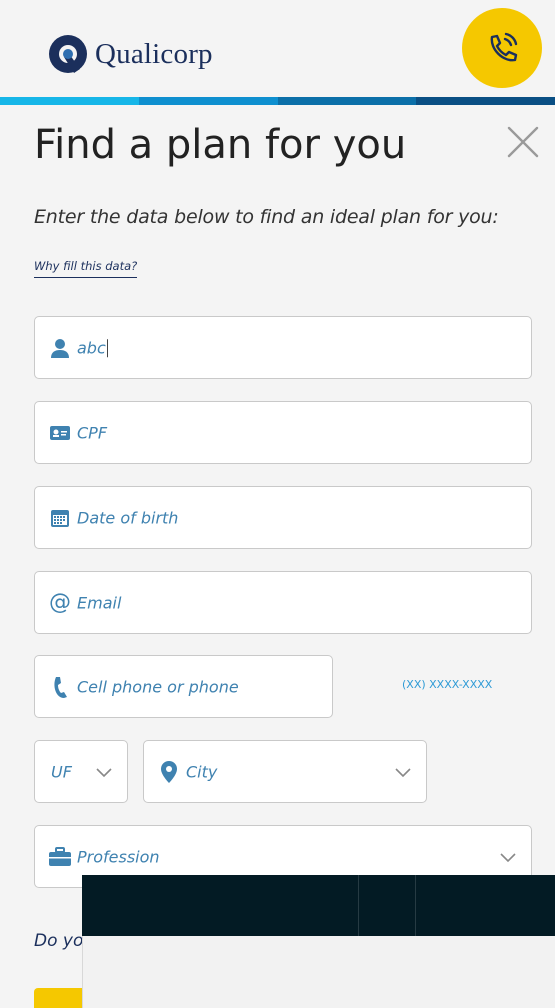  Describe the element at coordinates (59, 941) in the screenshot. I see `question-text: Do yo` at that location.